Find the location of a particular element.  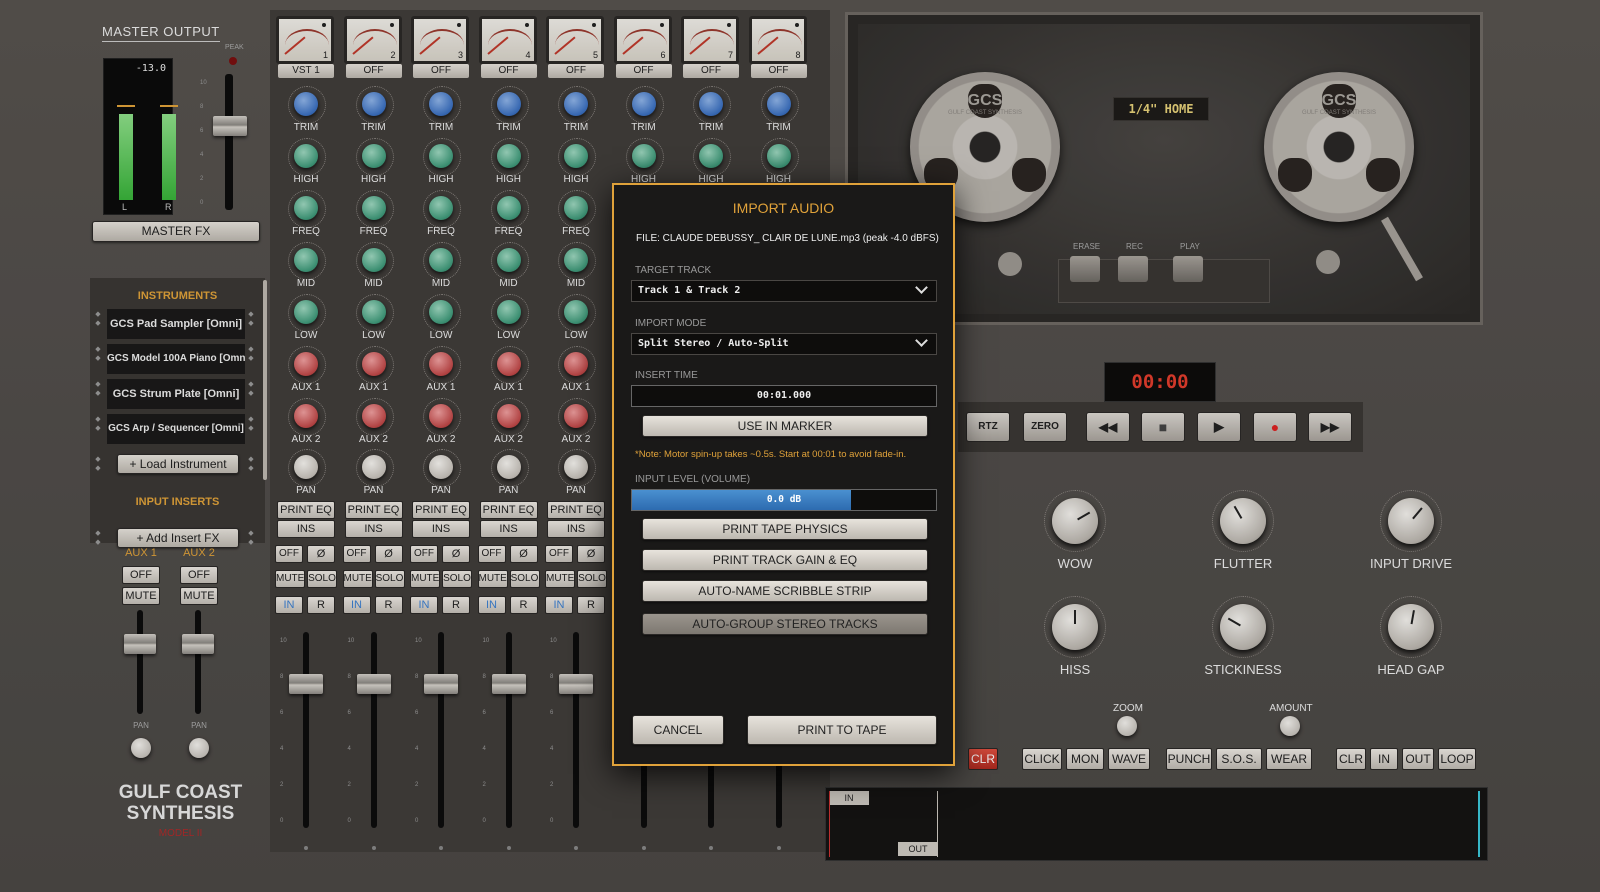

target-track-value: Track 1 & Track 2 is located at coordinates (689, 290).